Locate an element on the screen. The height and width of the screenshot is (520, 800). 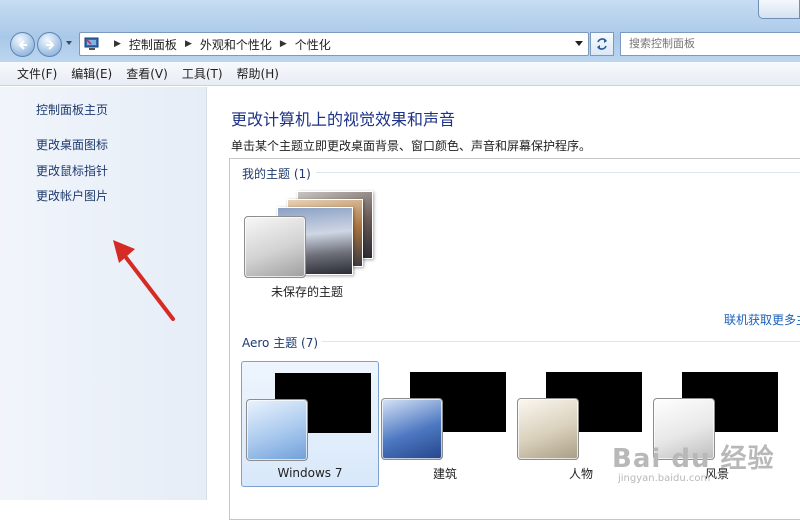
aero-themes-header: Aero 主题 (7) is located at coordinates (280, 343).